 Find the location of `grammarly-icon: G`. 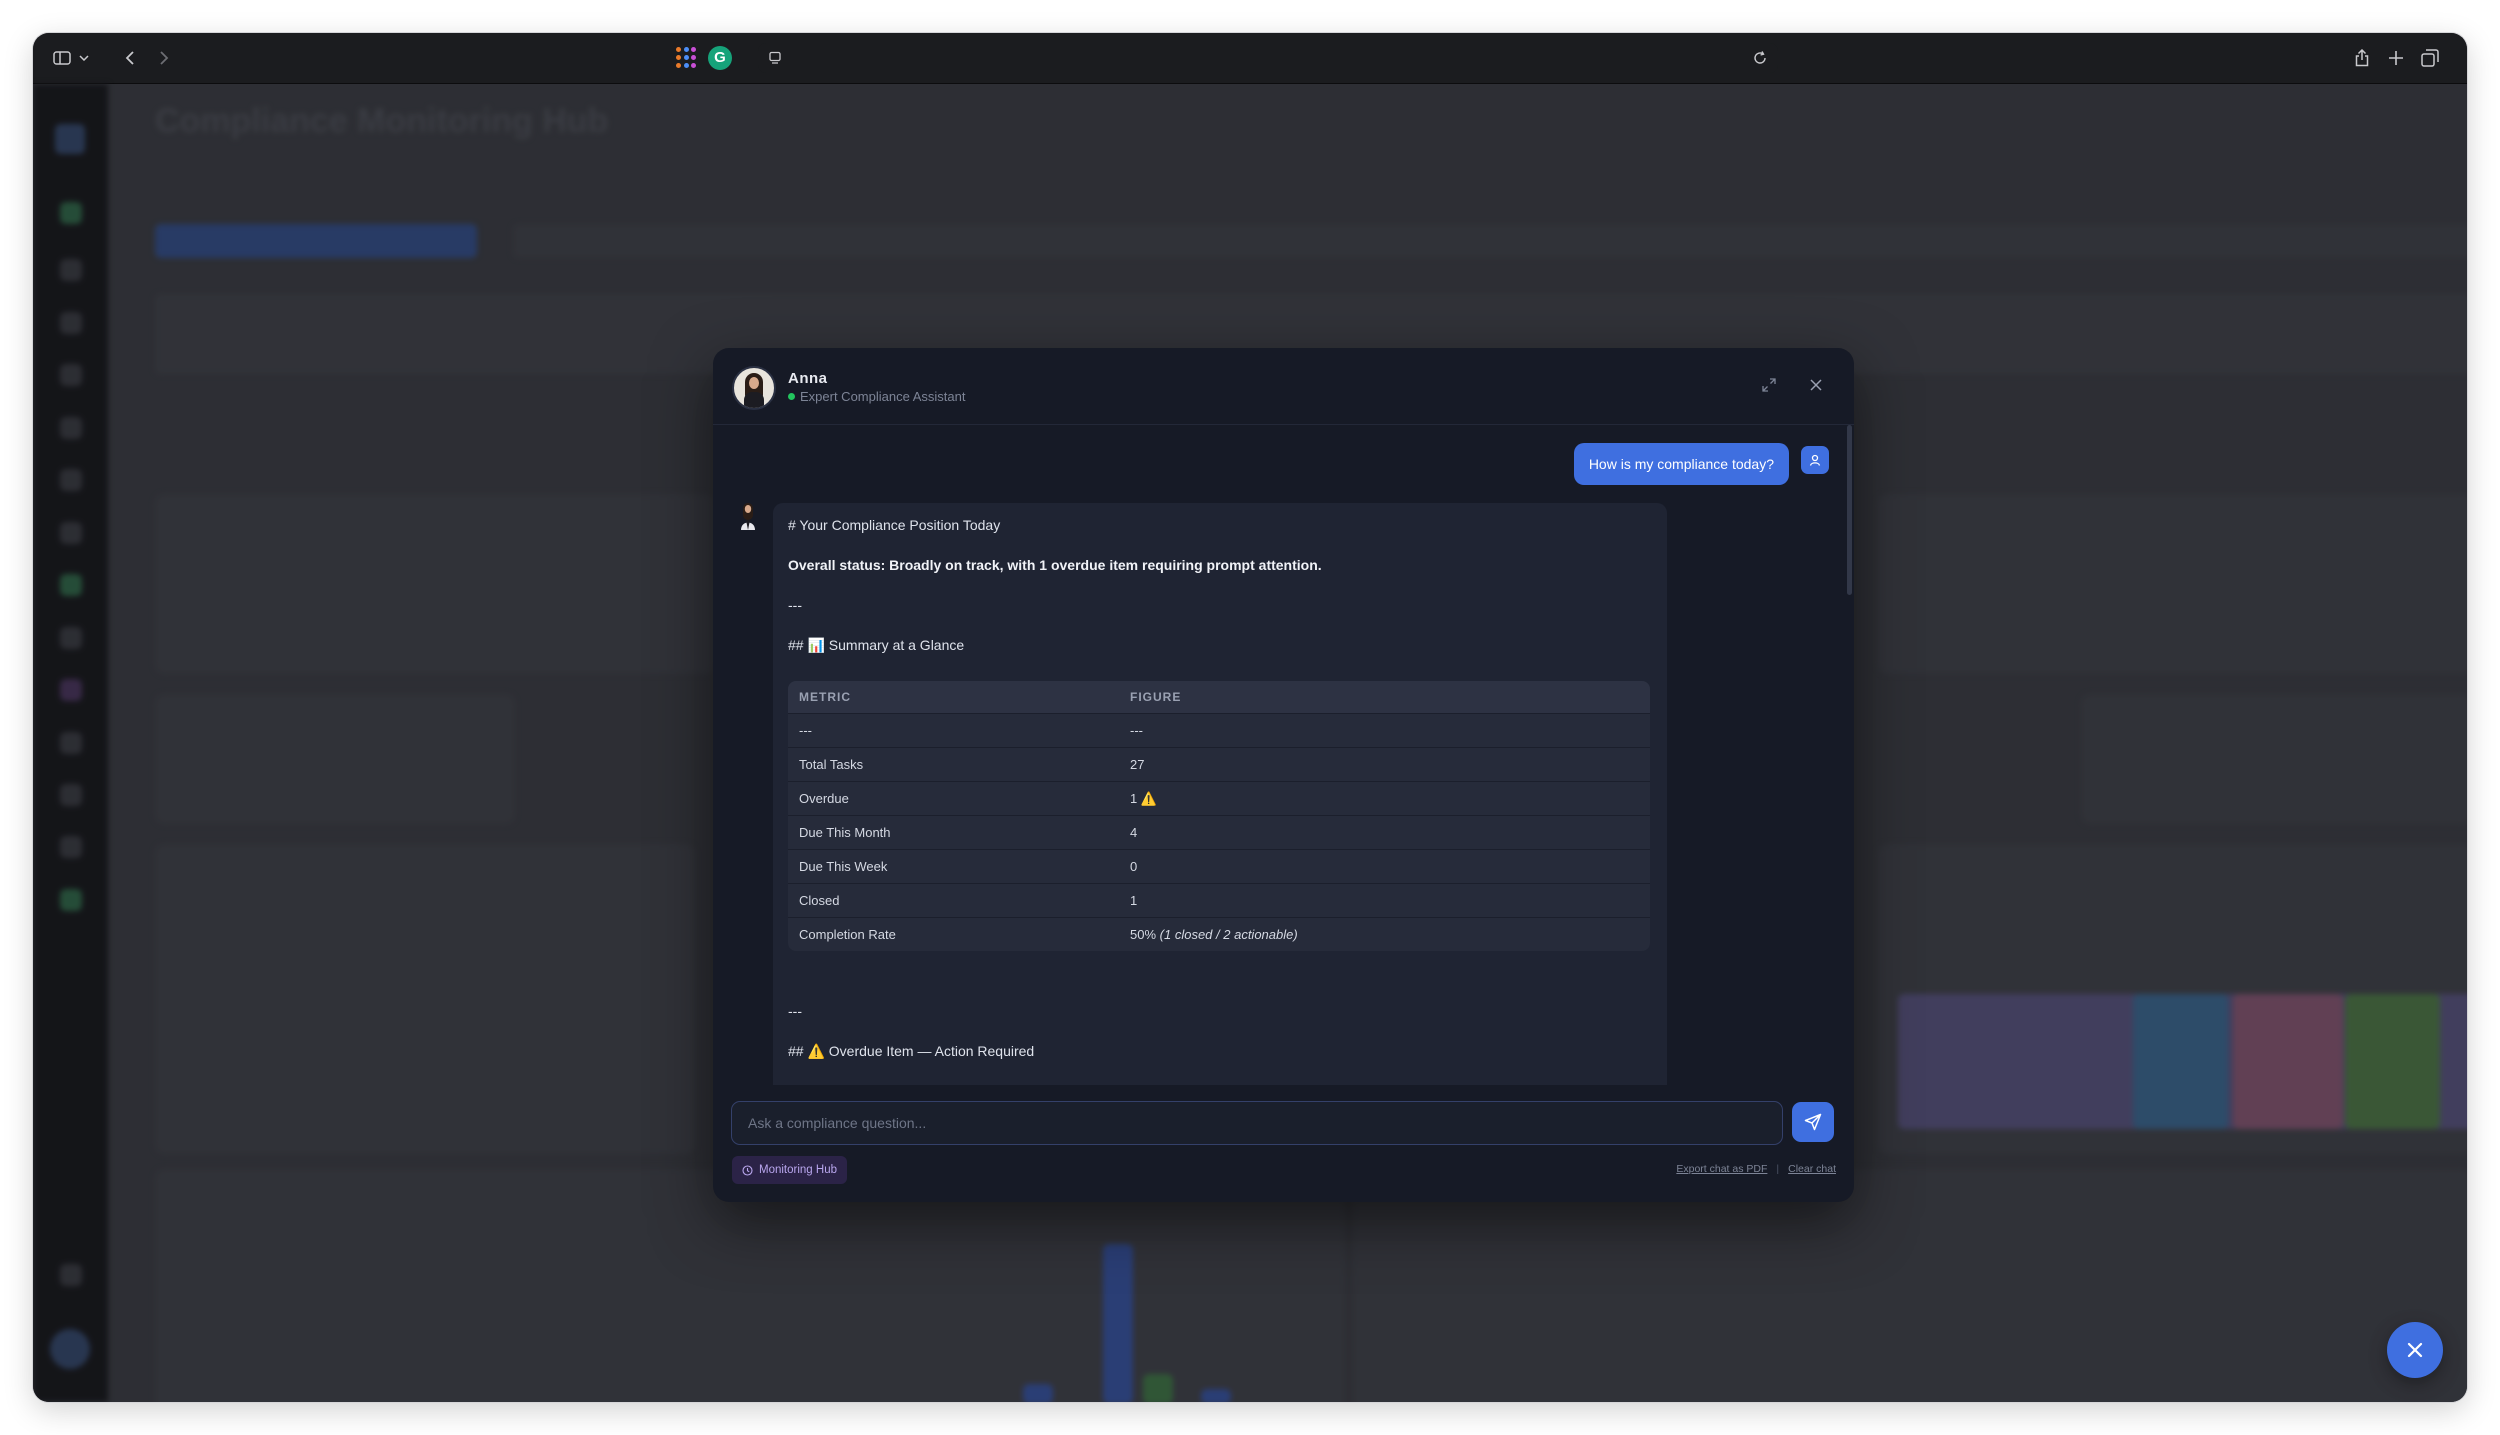

grammarly-icon: G is located at coordinates (720, 58).